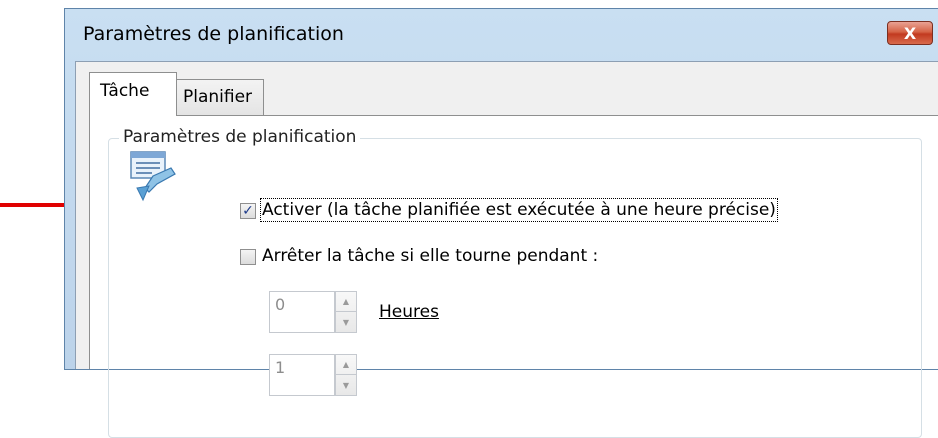  Describe the element at coordinates (409, 312) in the screenshot. I see `hours-label: Heures` at that location.